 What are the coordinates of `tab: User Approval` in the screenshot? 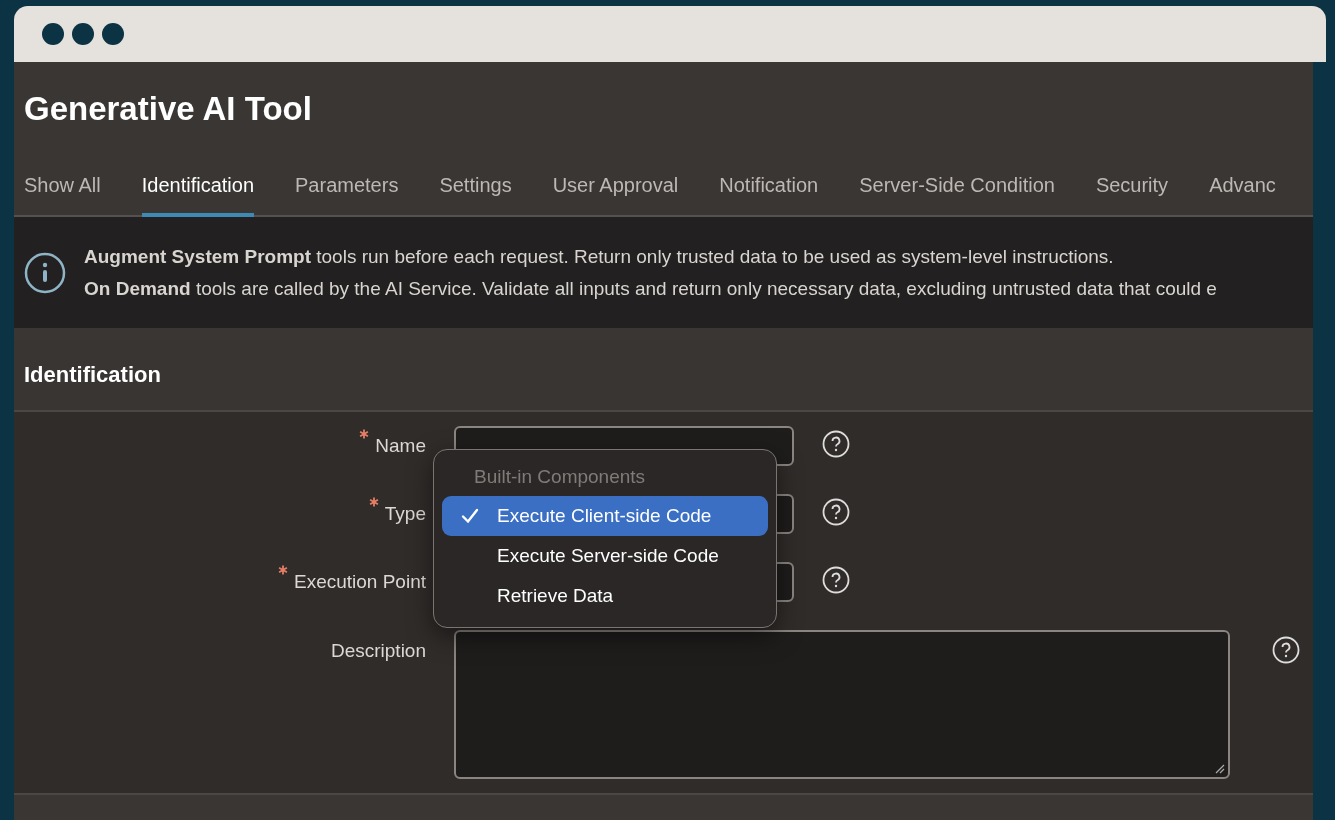 It's located at (615, 195).